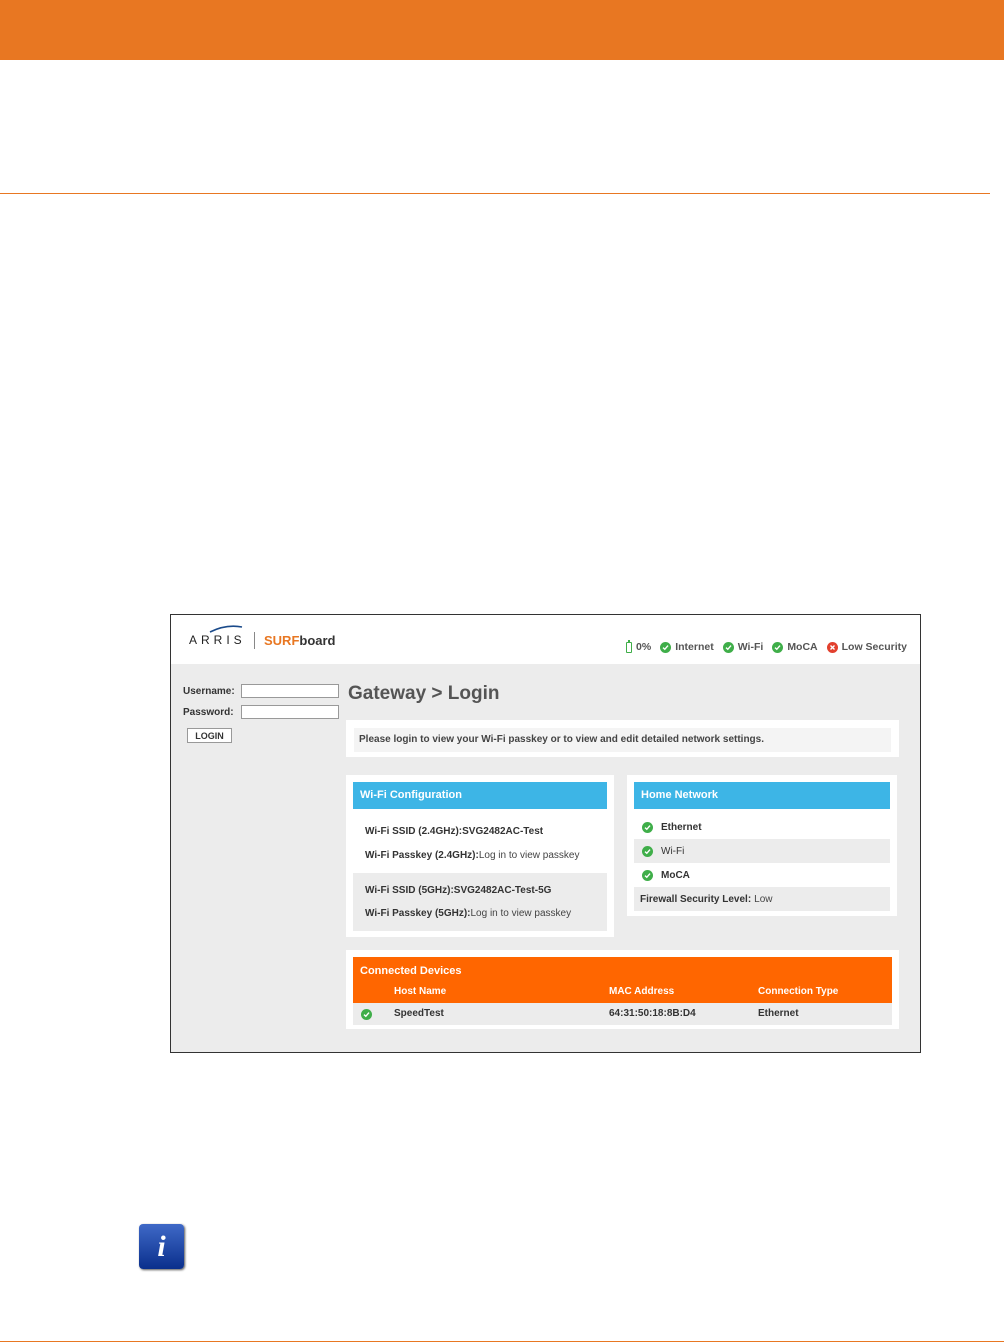 Image resolution: width=1004 pixels, height=1344 pixels. I want to click on home-network-item-wifi: Wi-Fi, so click(762, 851).